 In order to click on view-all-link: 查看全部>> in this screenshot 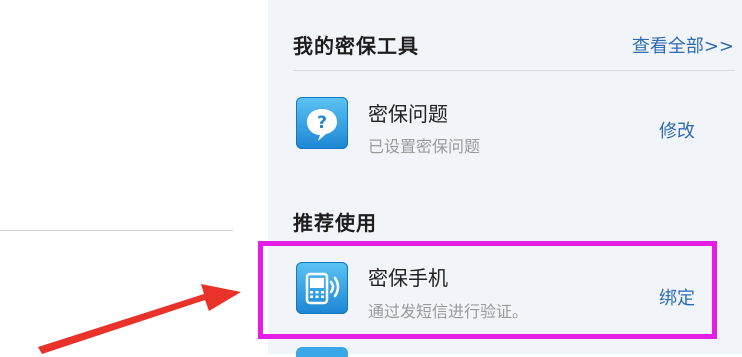, I will do `click(683, 45)`.